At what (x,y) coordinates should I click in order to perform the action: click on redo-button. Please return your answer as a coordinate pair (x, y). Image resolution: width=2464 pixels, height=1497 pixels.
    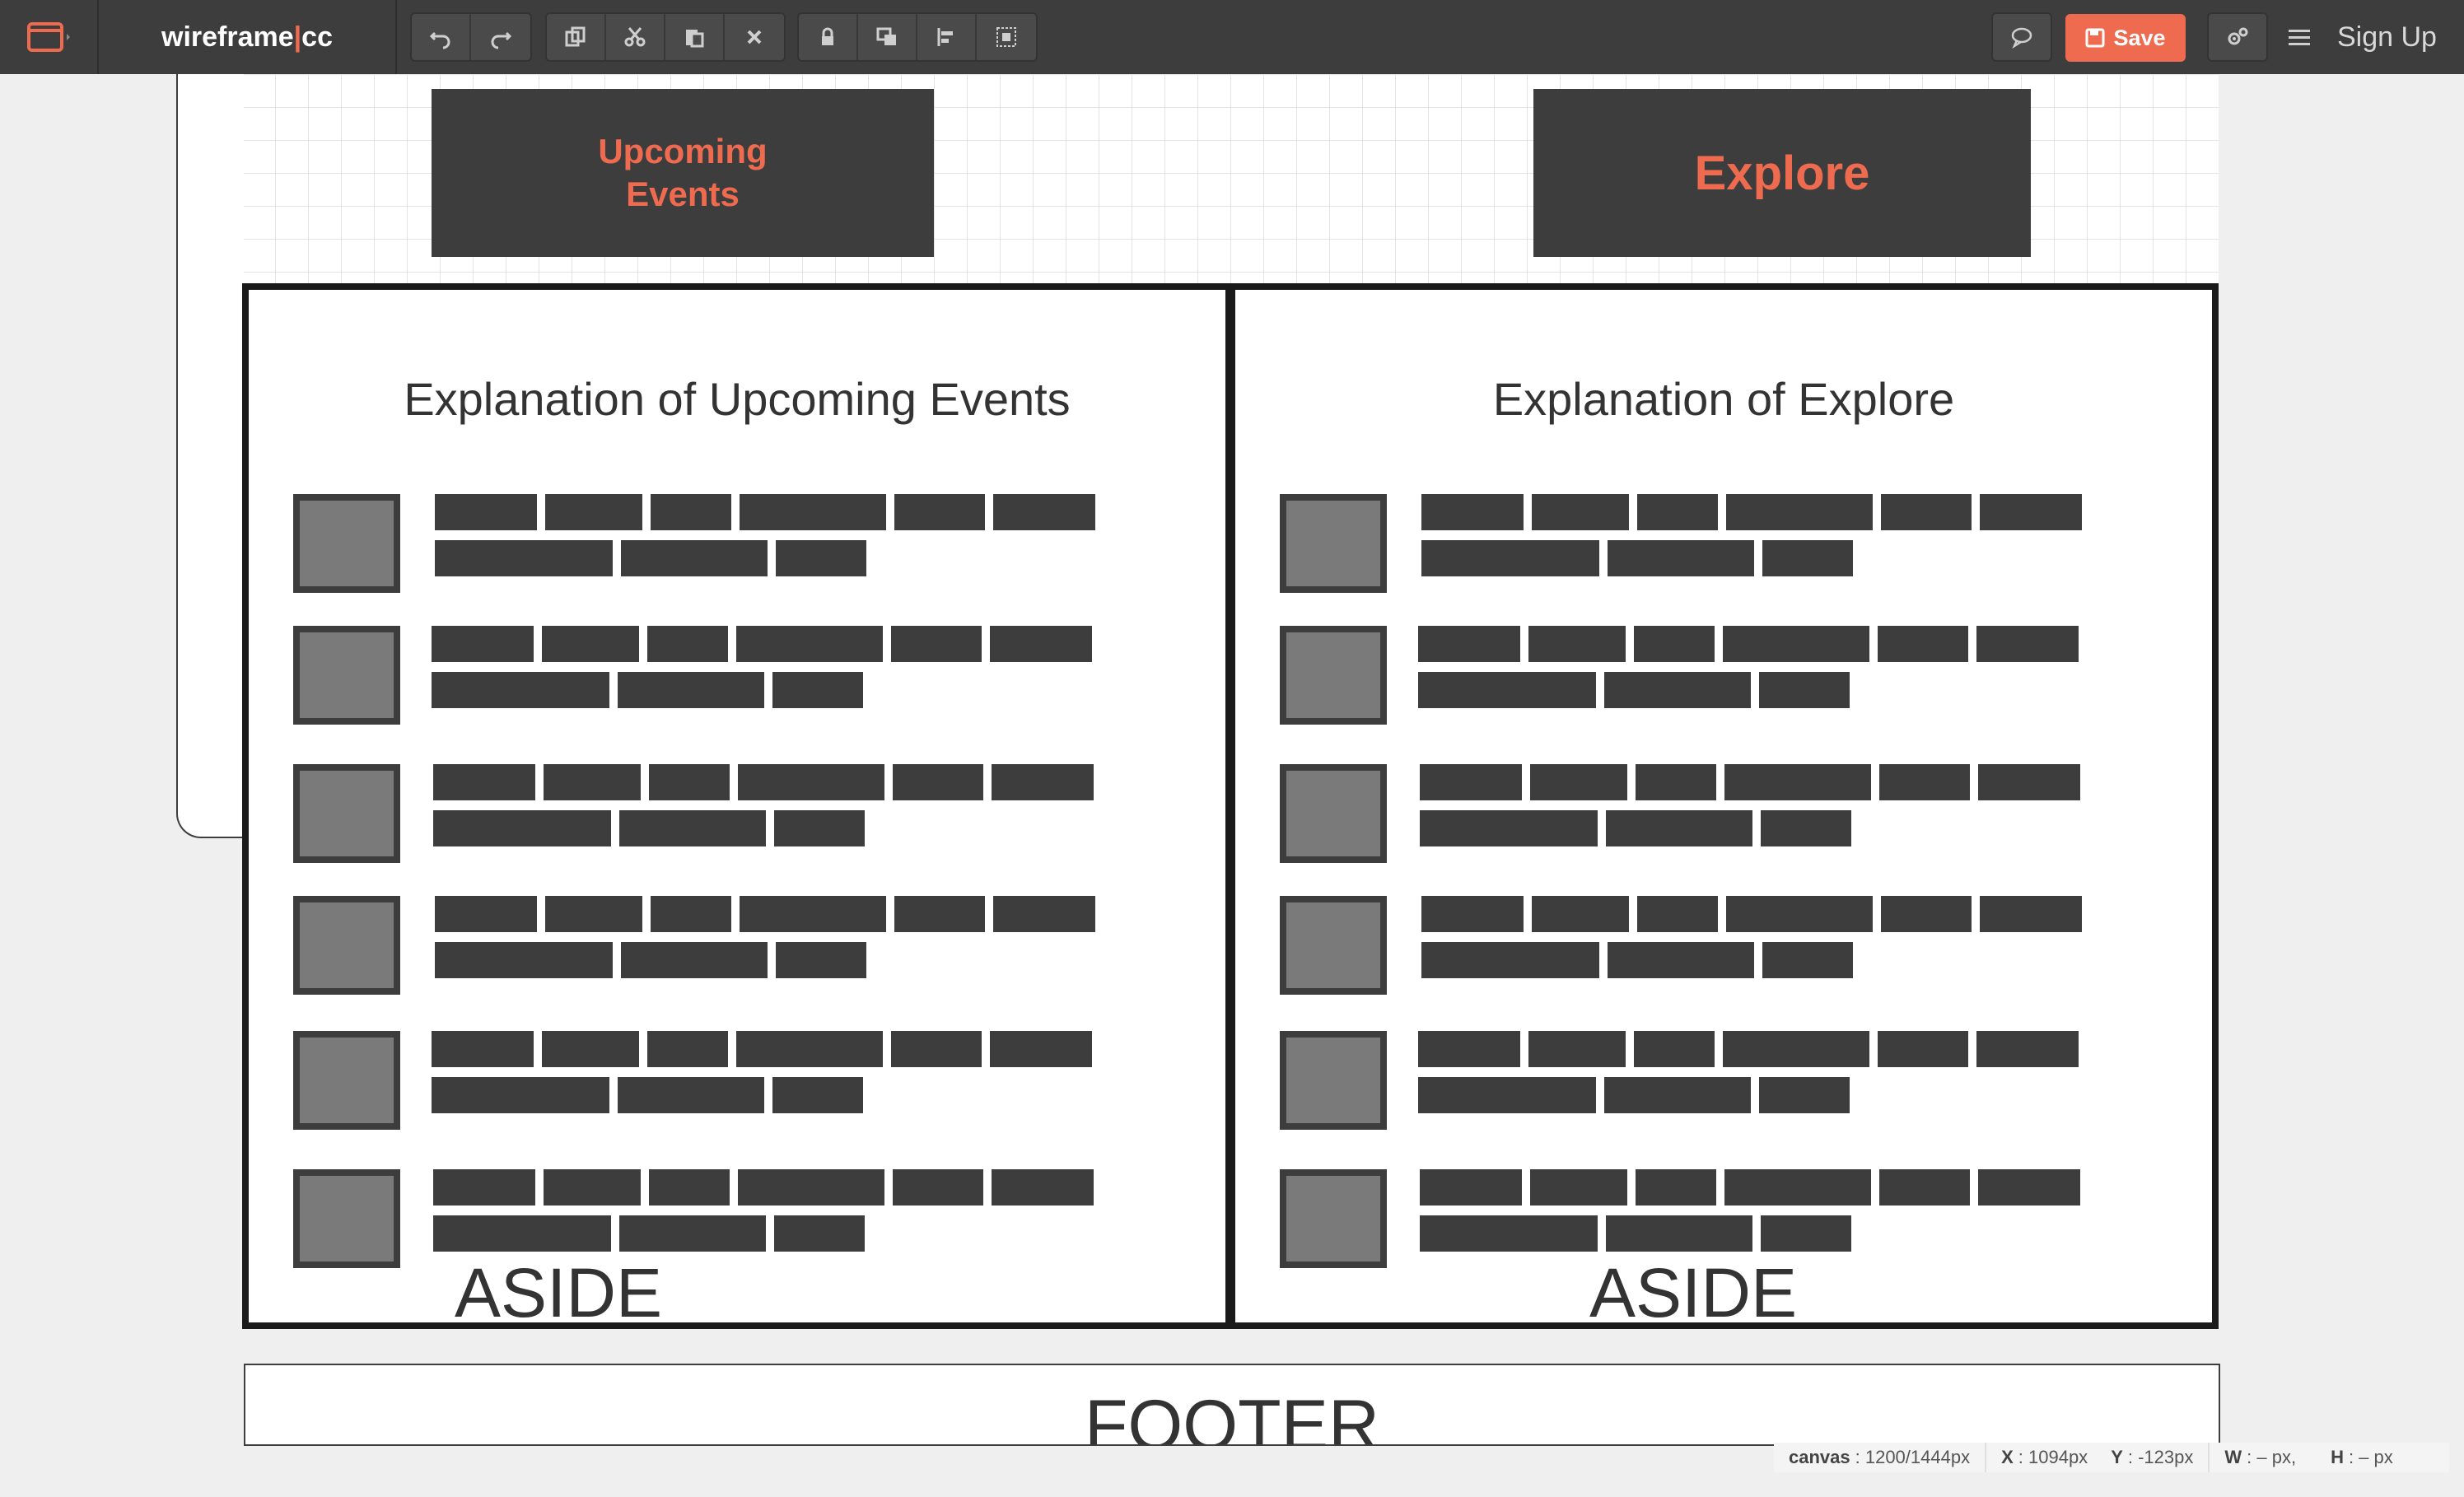
    Looking at the image, I should click on (500, 37).